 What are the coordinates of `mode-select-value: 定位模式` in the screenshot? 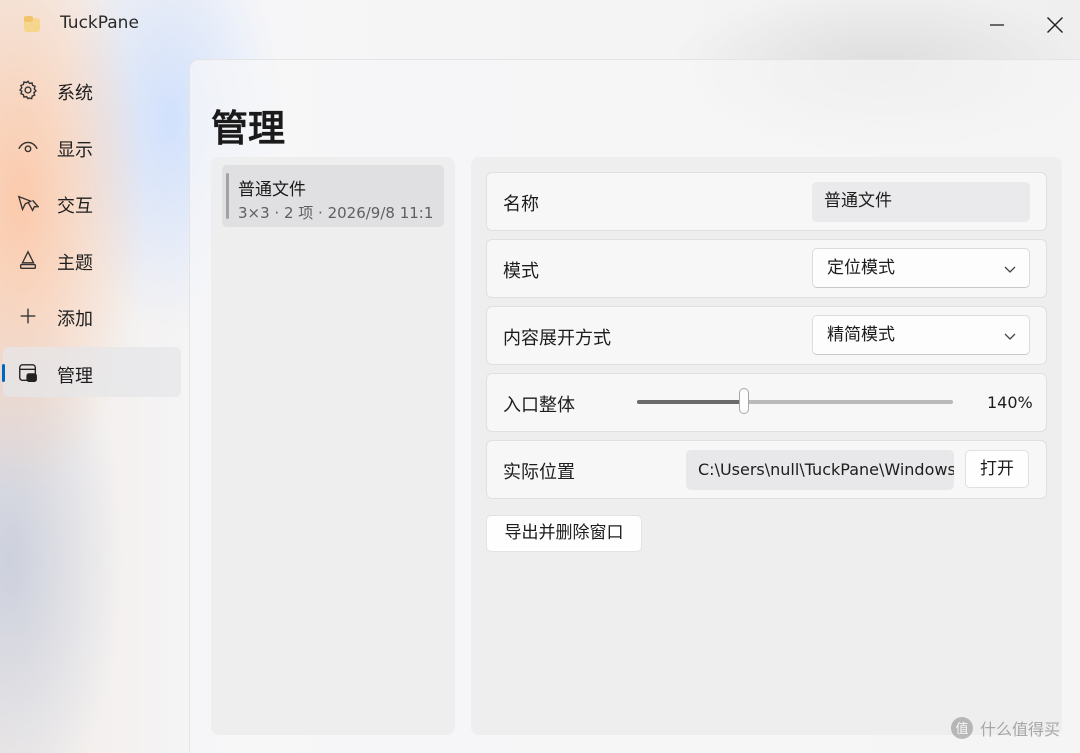 It's located at (861, 268).